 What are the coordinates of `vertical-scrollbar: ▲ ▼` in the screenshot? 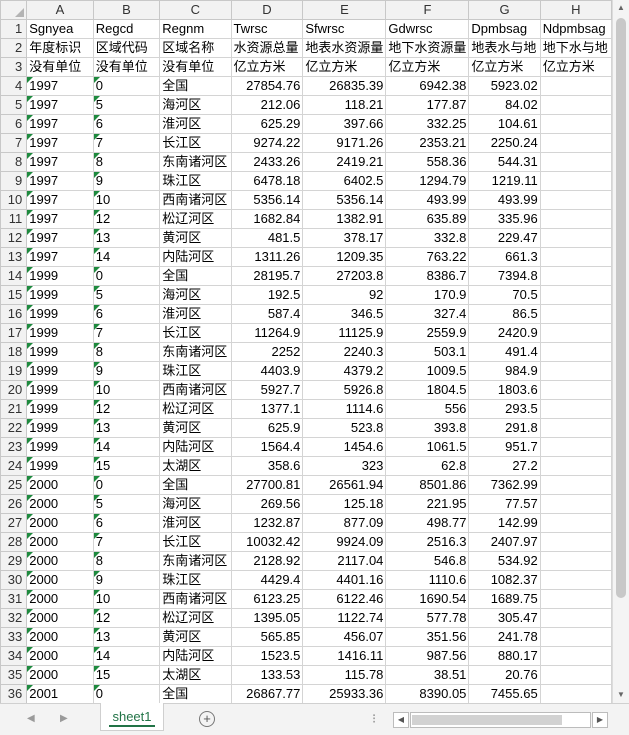 It's located at (620, 351).